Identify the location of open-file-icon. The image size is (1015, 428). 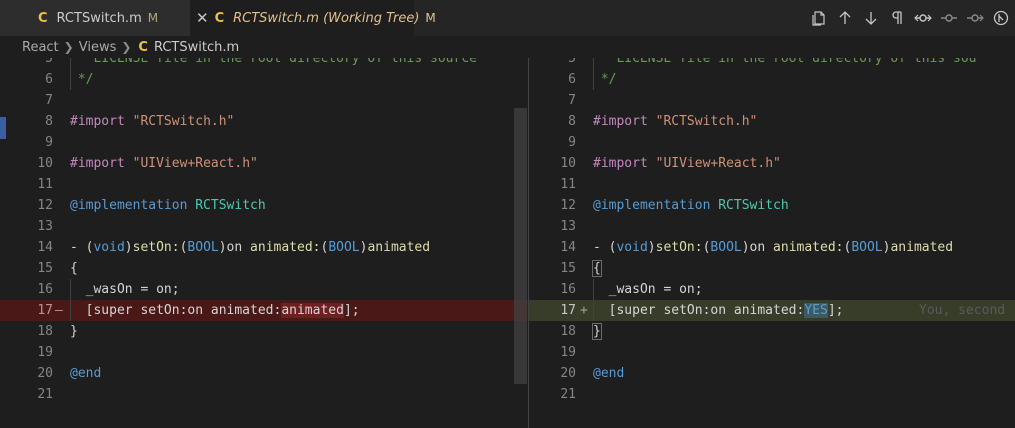
(819, 18).